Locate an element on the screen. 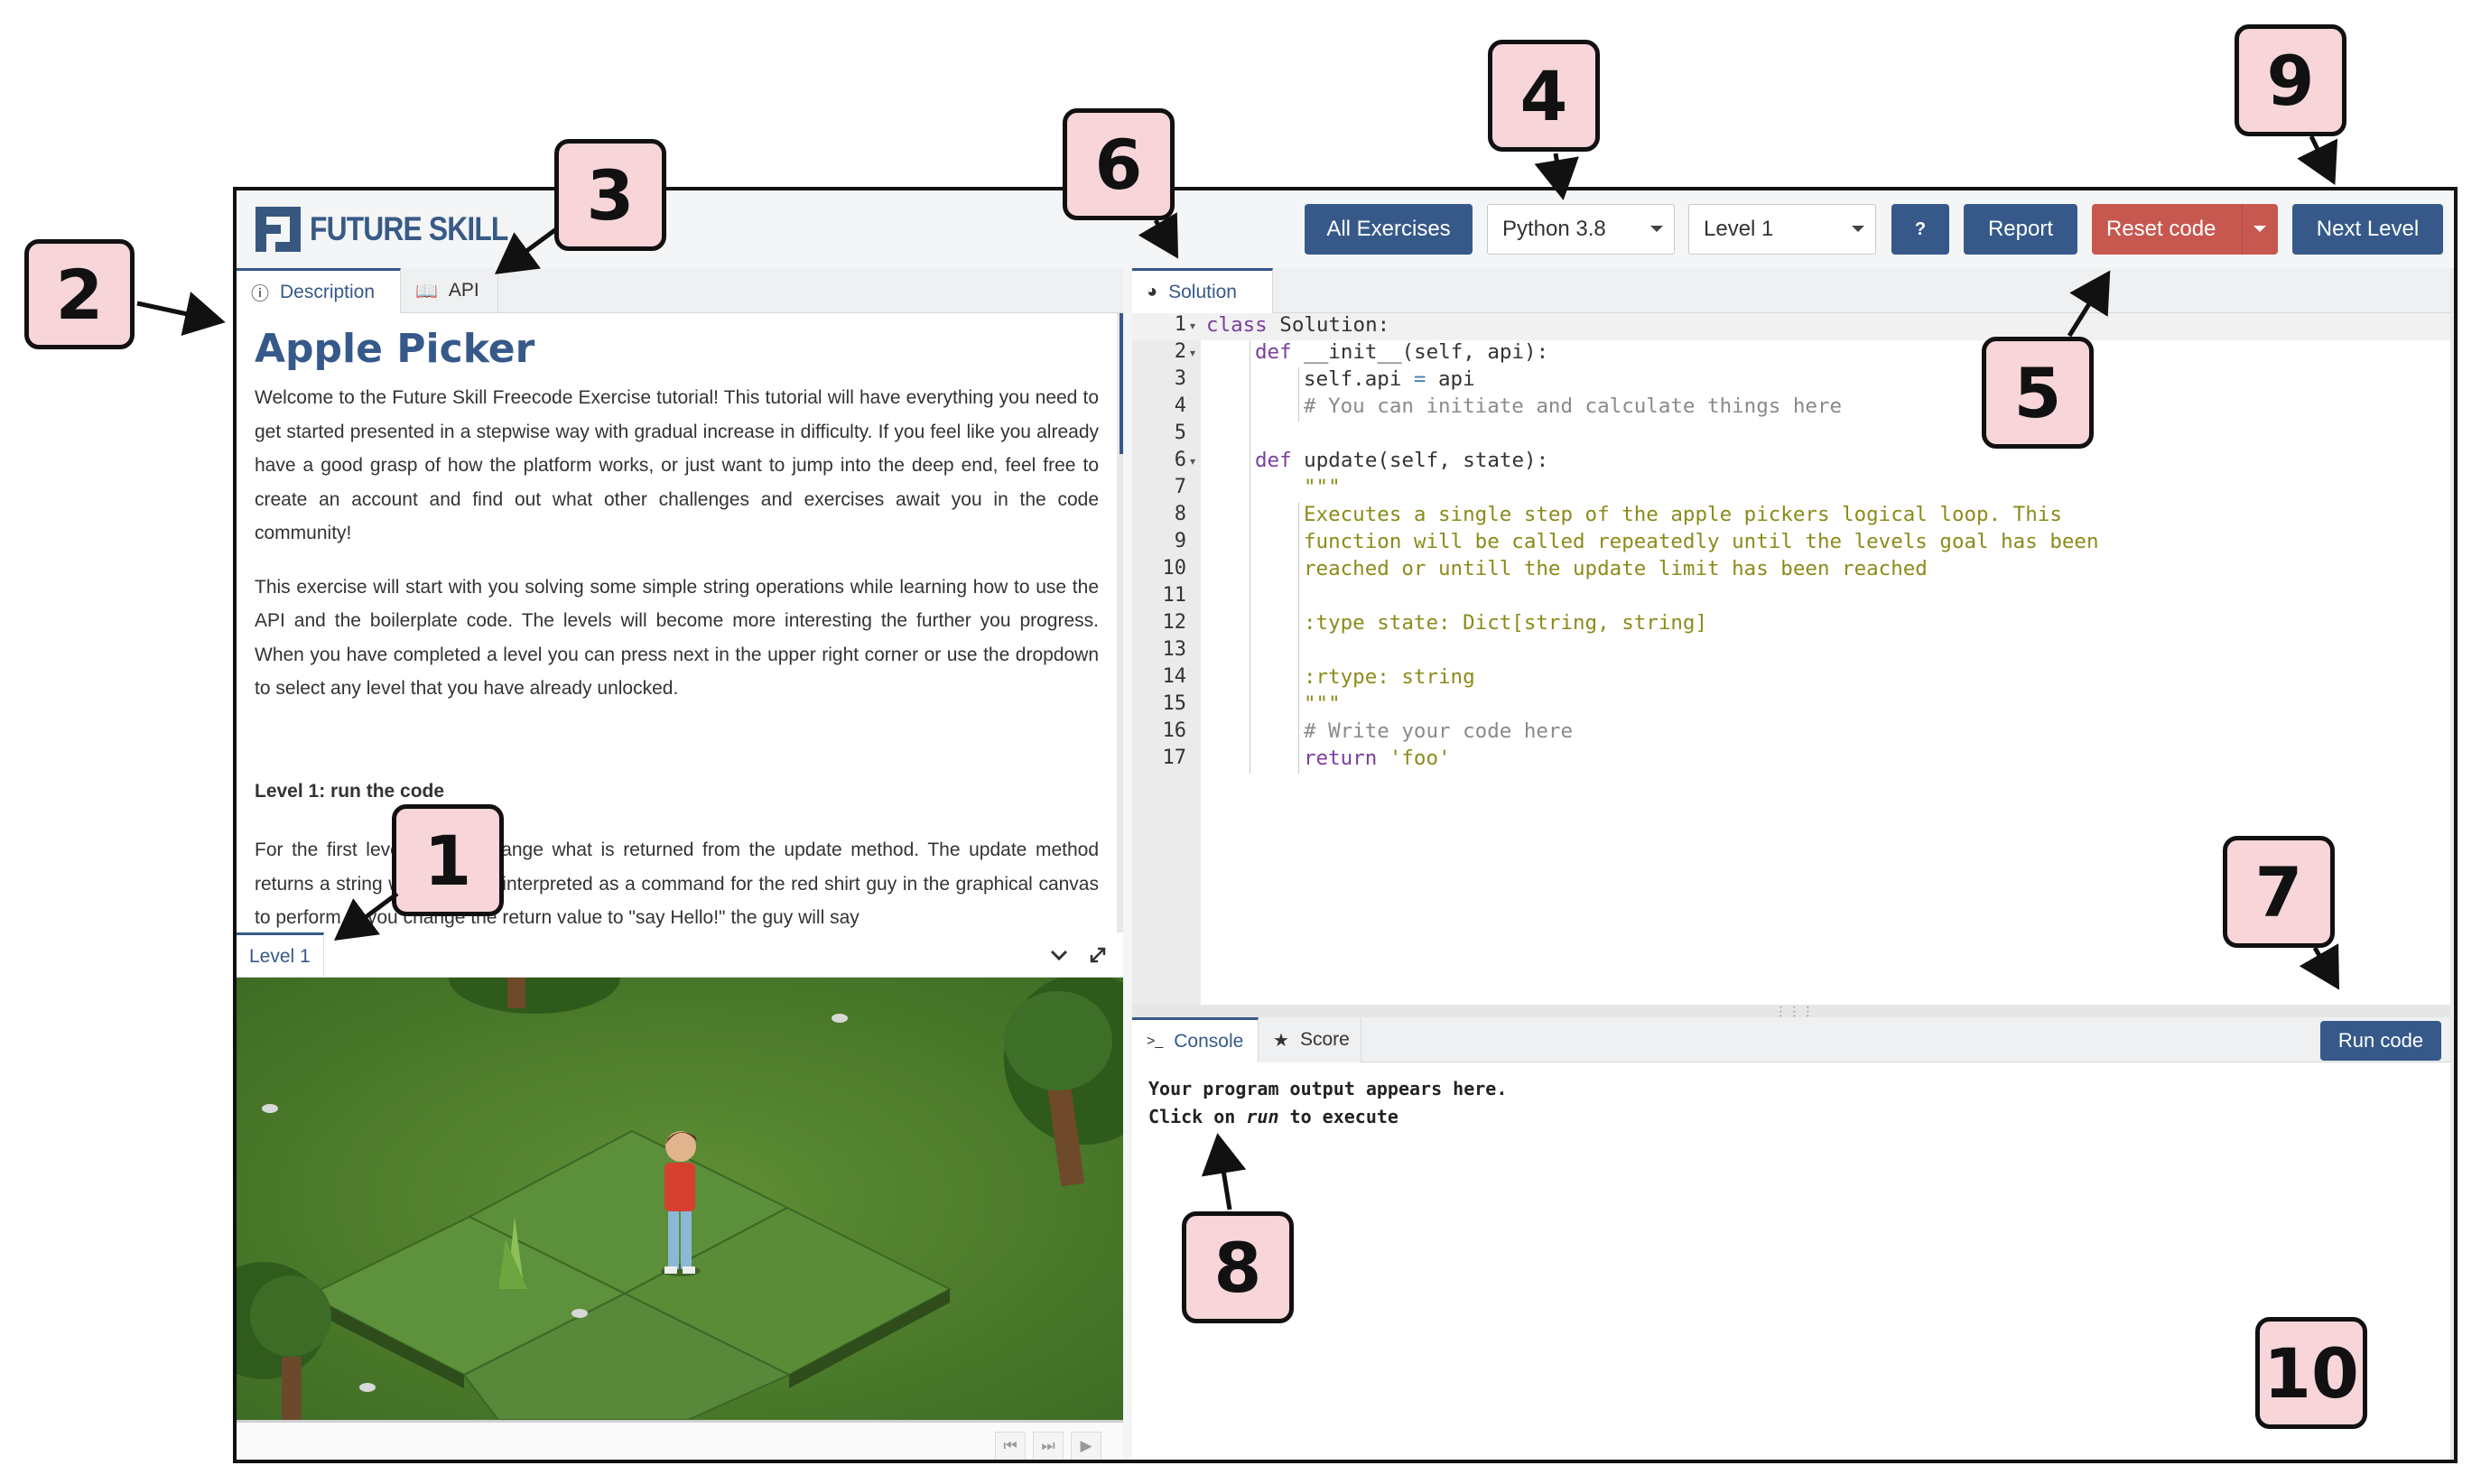  collapse-chevron-icon is located at coordinates (1059, 955).